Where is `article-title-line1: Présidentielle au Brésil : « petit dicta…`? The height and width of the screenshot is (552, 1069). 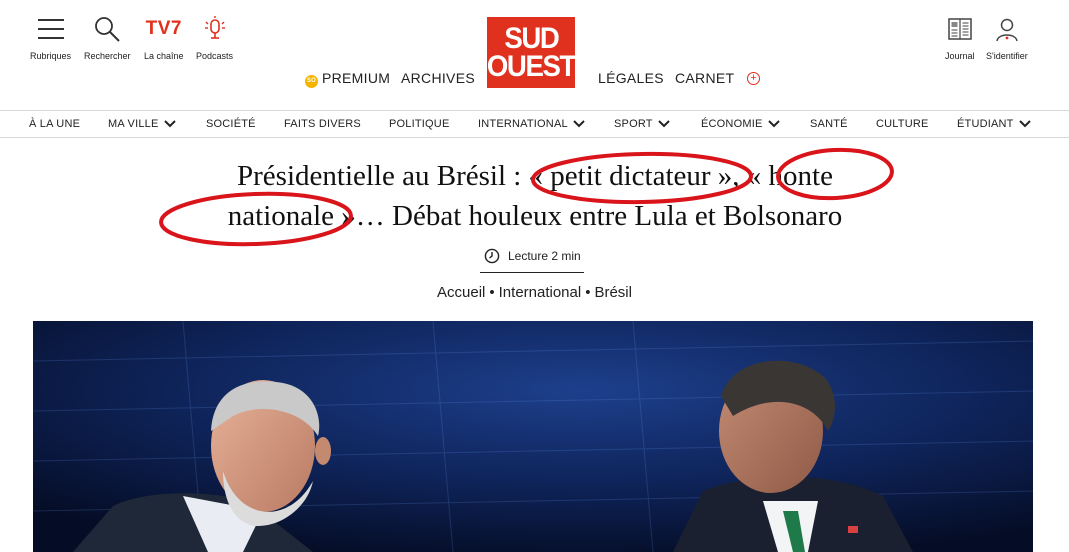
article-title-line1: Présidentielle au Brésil : « petit dicta… is located at coordinates (535, 176).